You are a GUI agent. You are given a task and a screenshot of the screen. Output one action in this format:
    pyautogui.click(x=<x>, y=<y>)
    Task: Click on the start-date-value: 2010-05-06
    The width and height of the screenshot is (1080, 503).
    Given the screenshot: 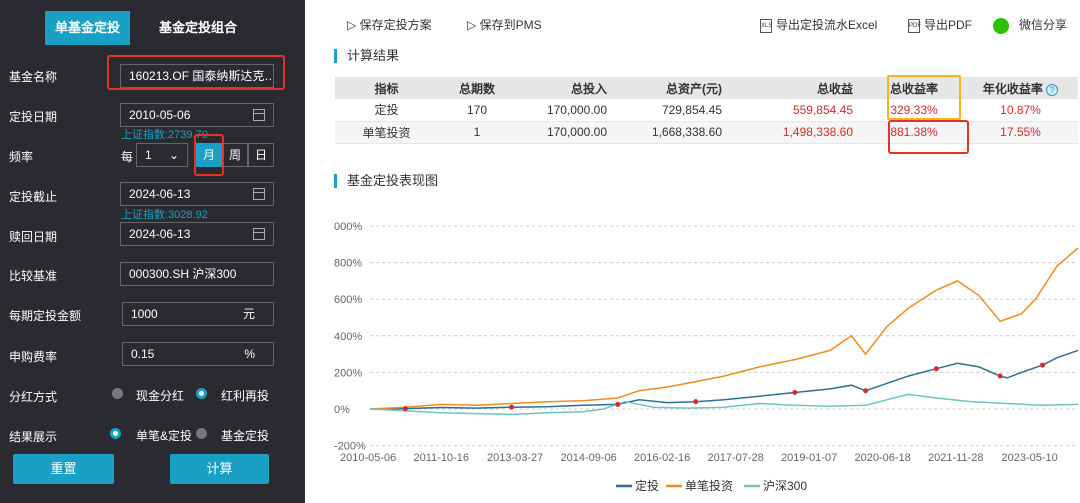 What is the action you would take?
    pyautogui.click(x=160, y=115)
    